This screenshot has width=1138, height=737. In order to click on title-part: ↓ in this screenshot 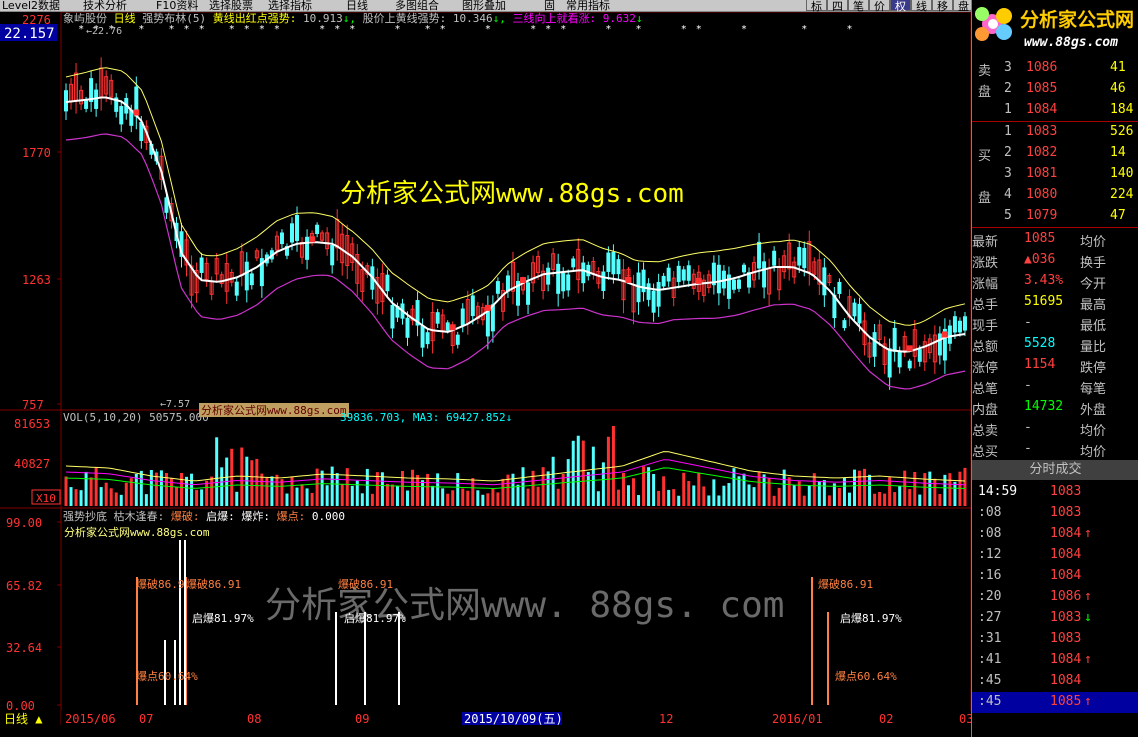, I will do `click(639, 18)`.